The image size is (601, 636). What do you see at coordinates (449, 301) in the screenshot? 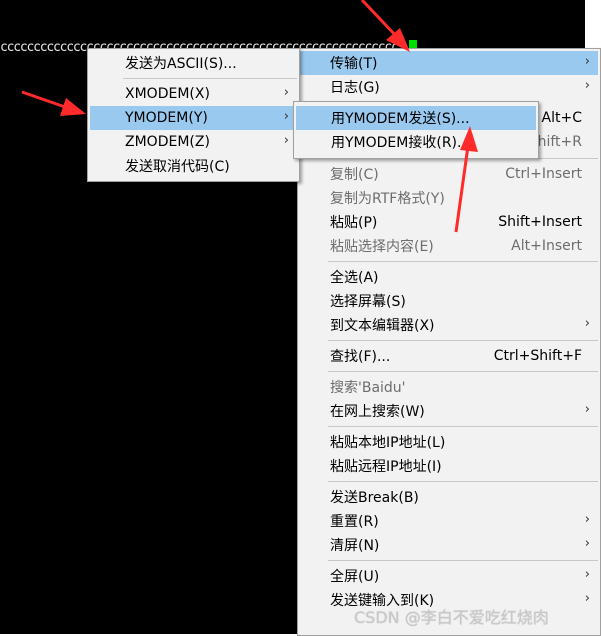
I see `menu-item-select-screen: 选择屏幕(S)` at bounding box center [449, 301].